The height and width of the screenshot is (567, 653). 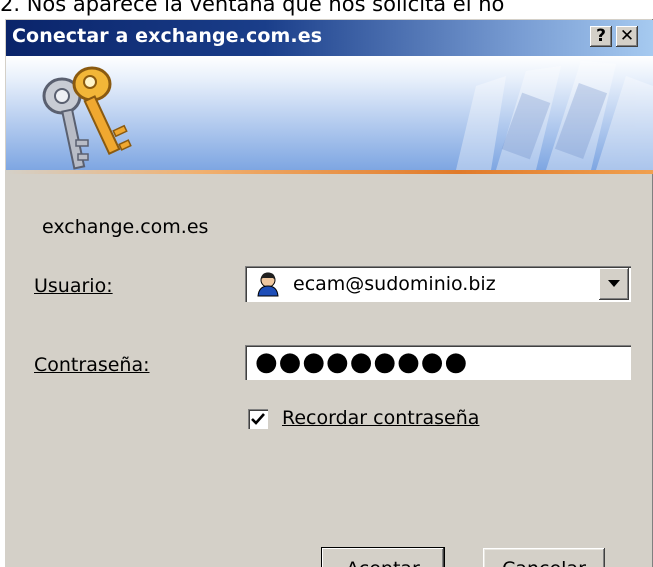 I want to click on user-icon, so click(x=268, y=284).